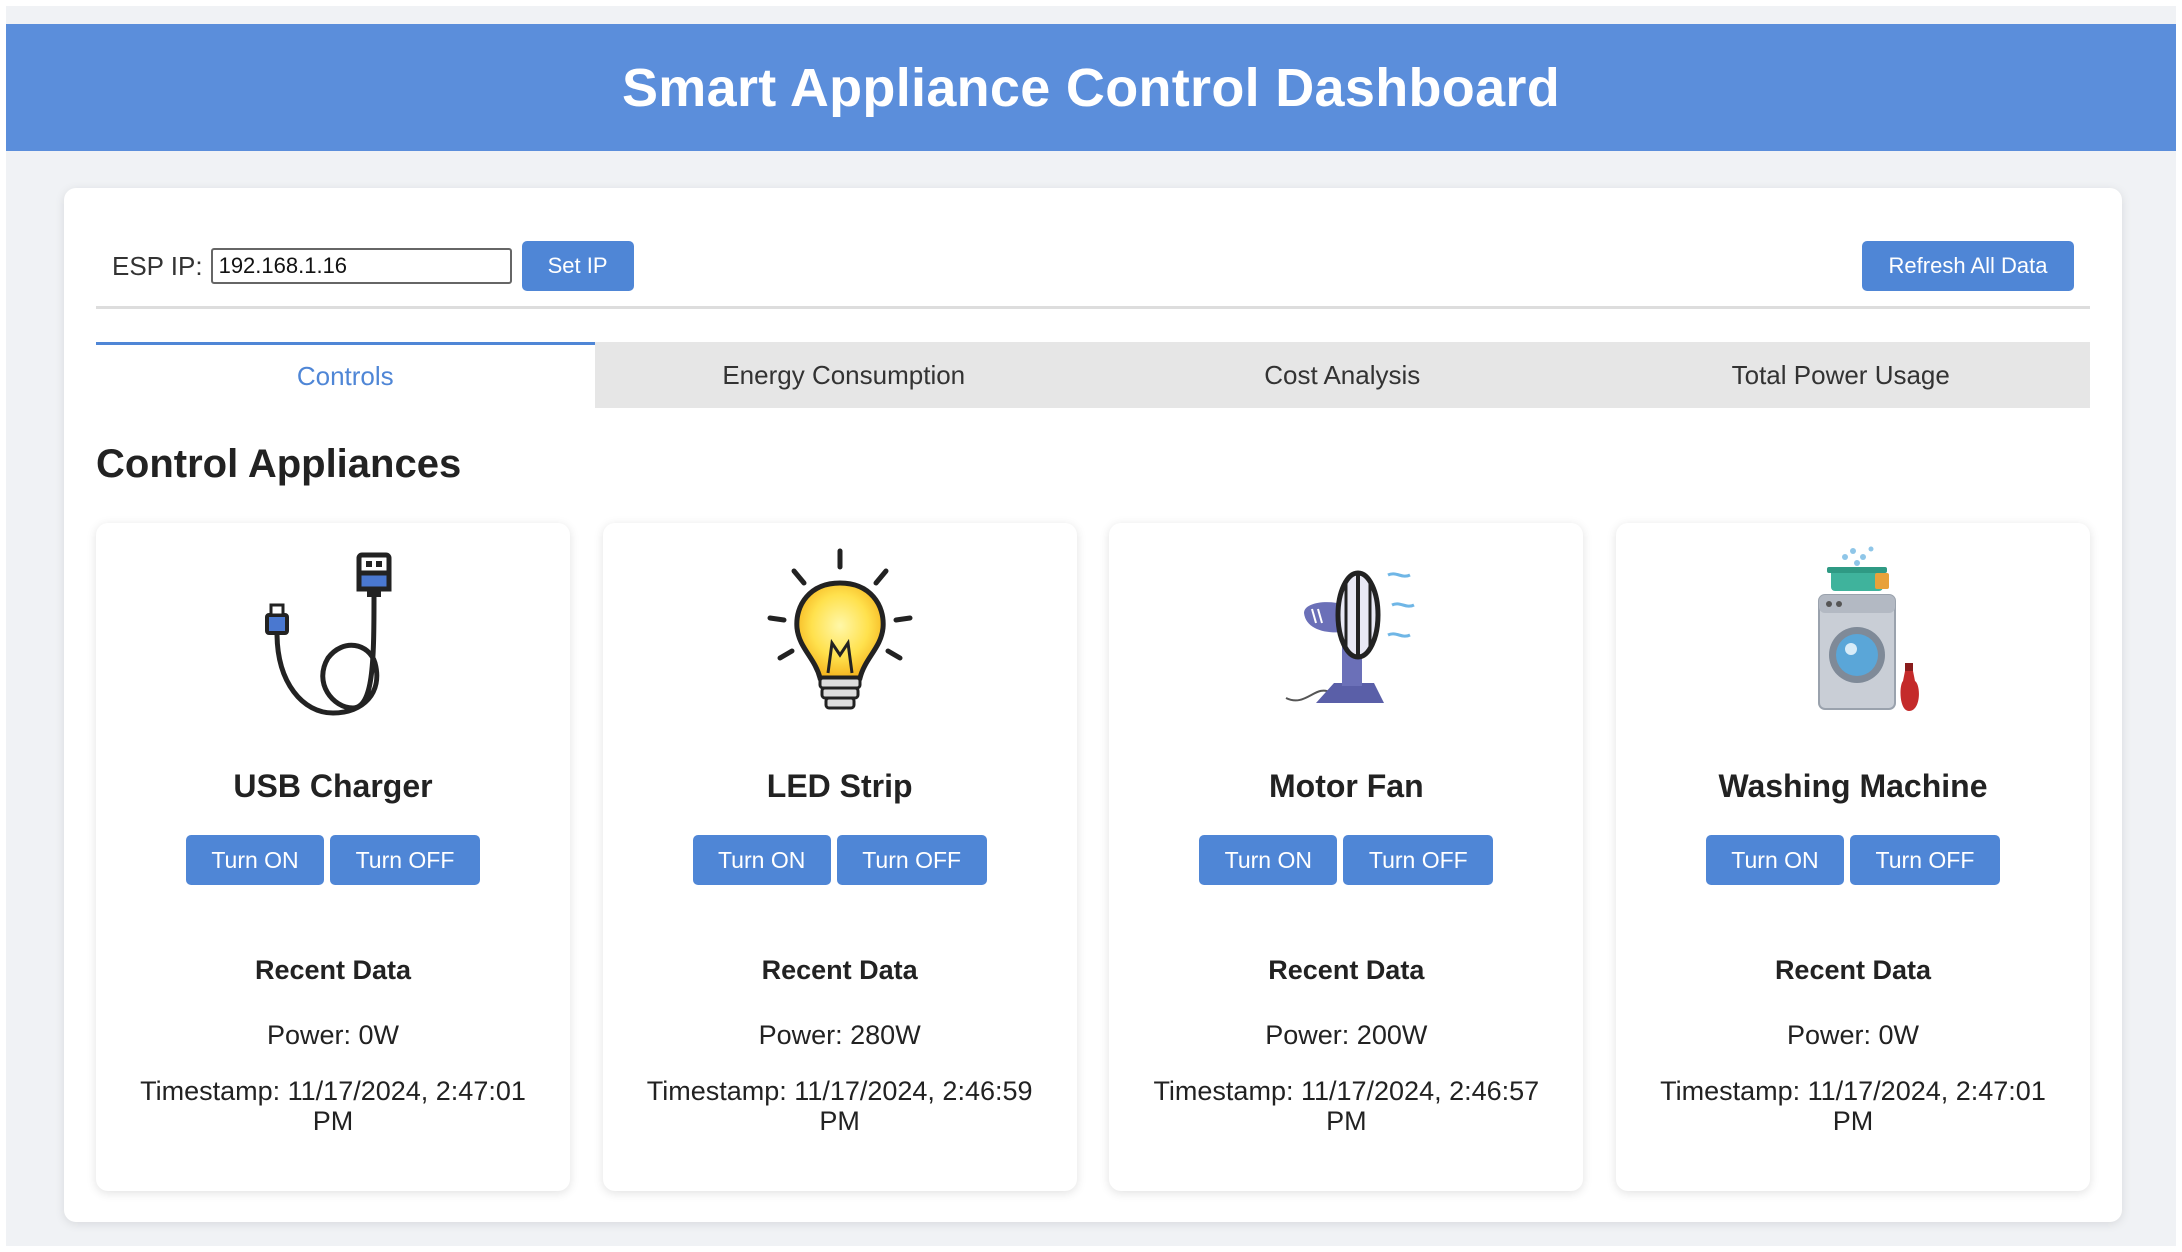 Image resolution: width=2182 pixels, height=1252 pixels. I want to click on tab-total-power-usage: Total Power Usage, so click(1840, 375).